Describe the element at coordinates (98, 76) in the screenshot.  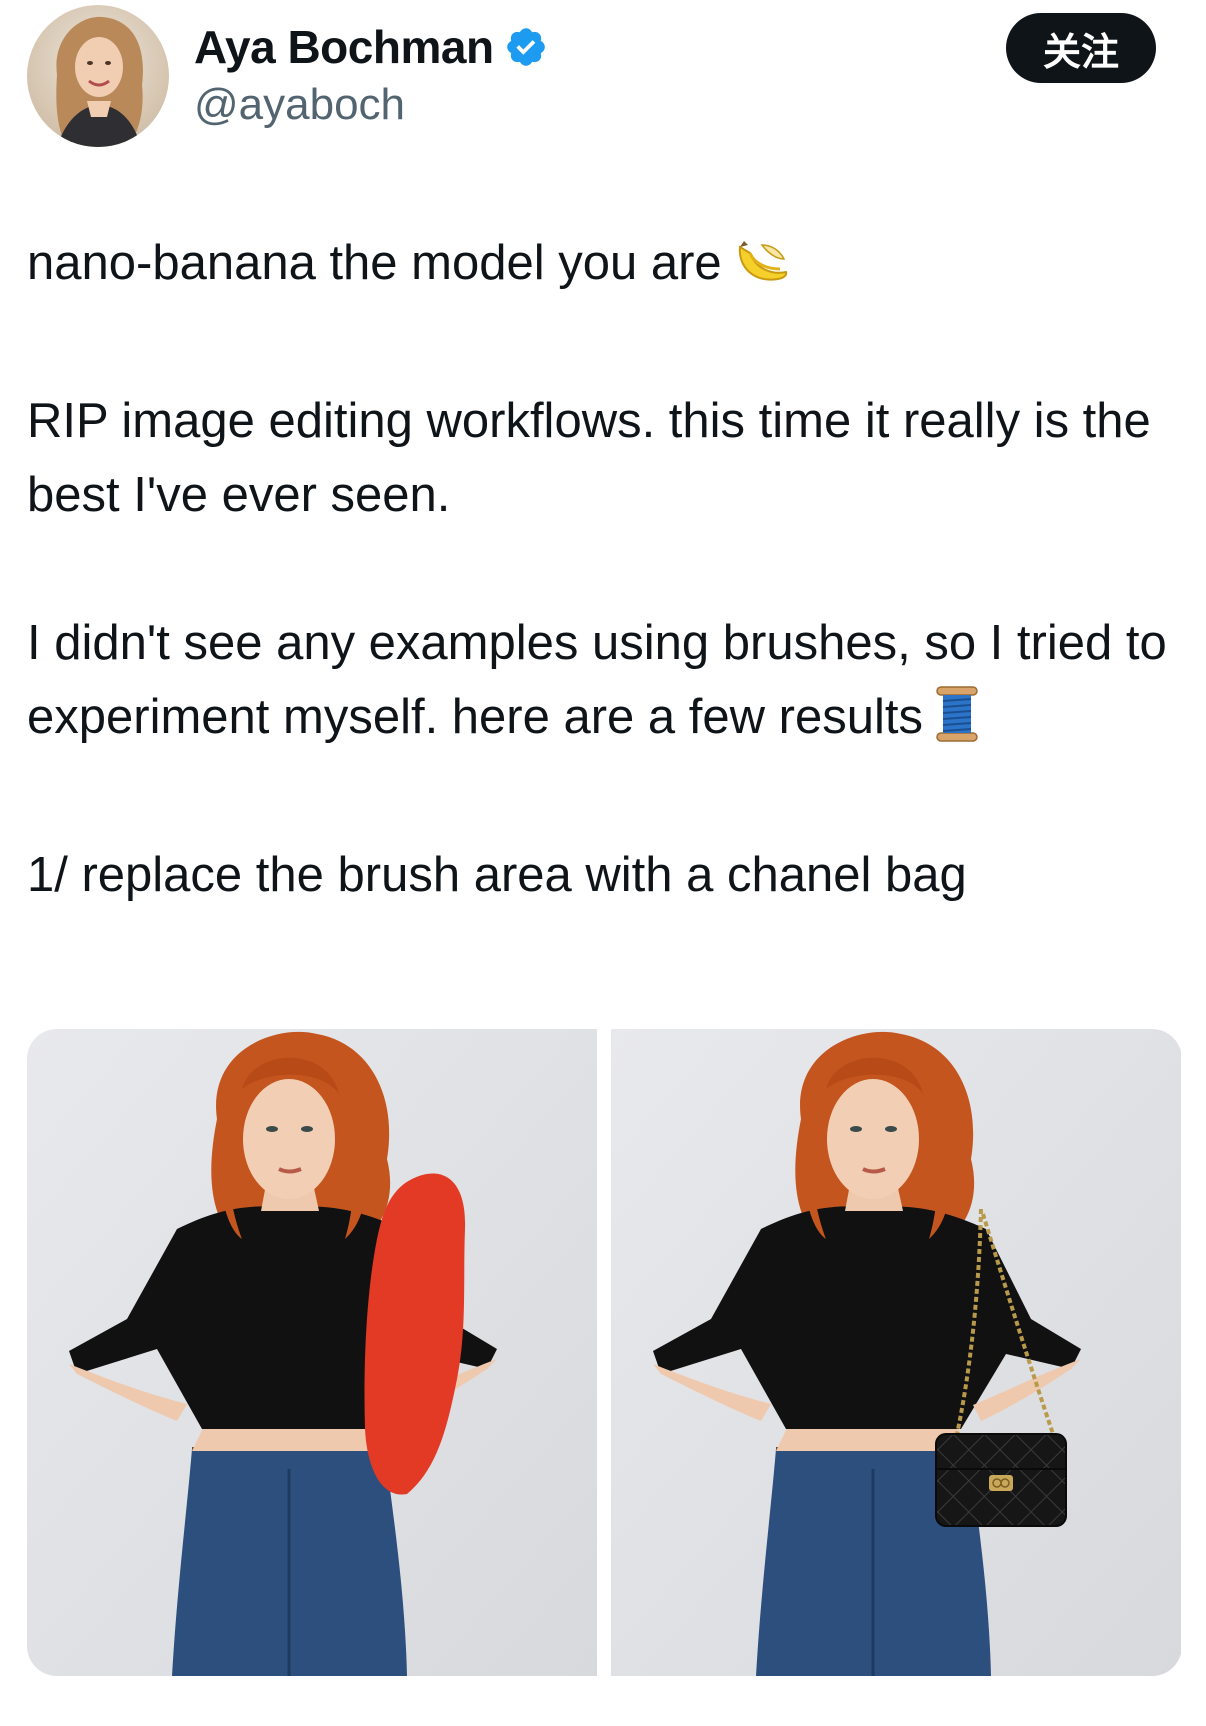
I see `author-avatar` at that location.